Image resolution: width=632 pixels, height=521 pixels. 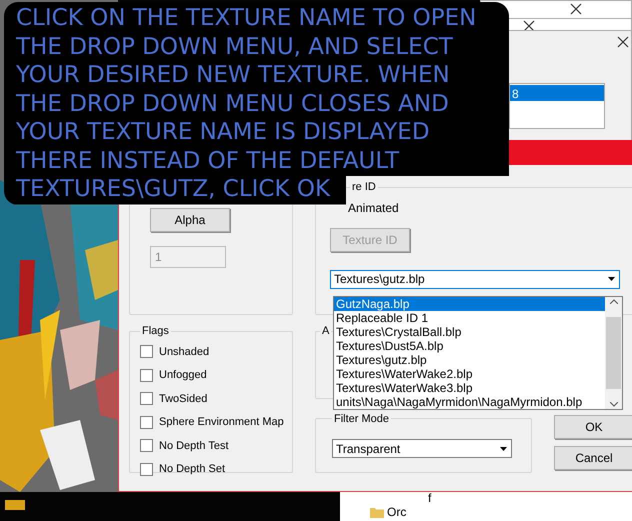 What do you see at coordinates (396, 512) in the screenshot?
I see `tree-item: Orc` at bounding box center [396, 512].